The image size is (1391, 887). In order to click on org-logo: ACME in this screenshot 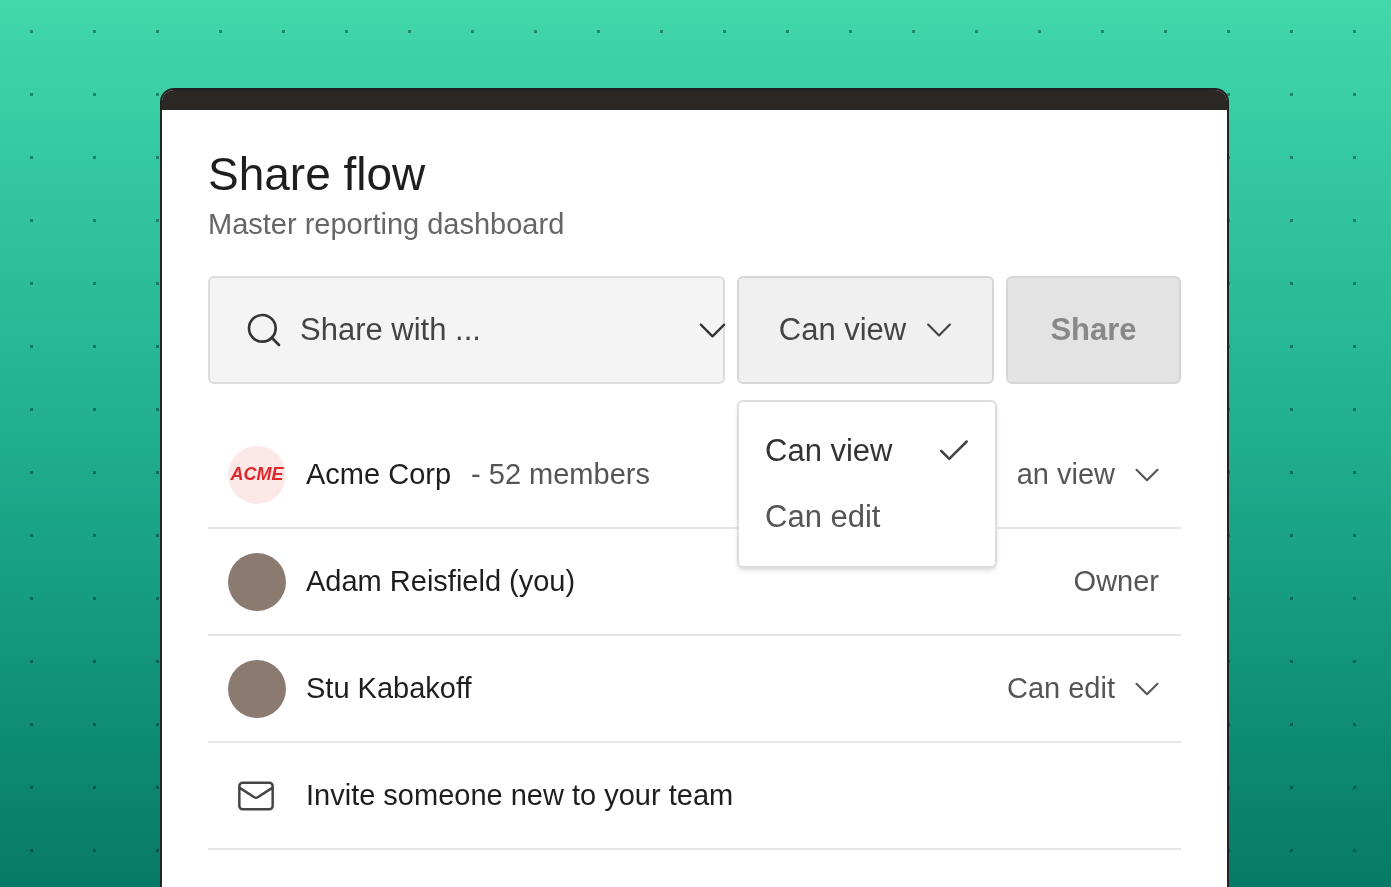, I will do `click(257, 474)`.